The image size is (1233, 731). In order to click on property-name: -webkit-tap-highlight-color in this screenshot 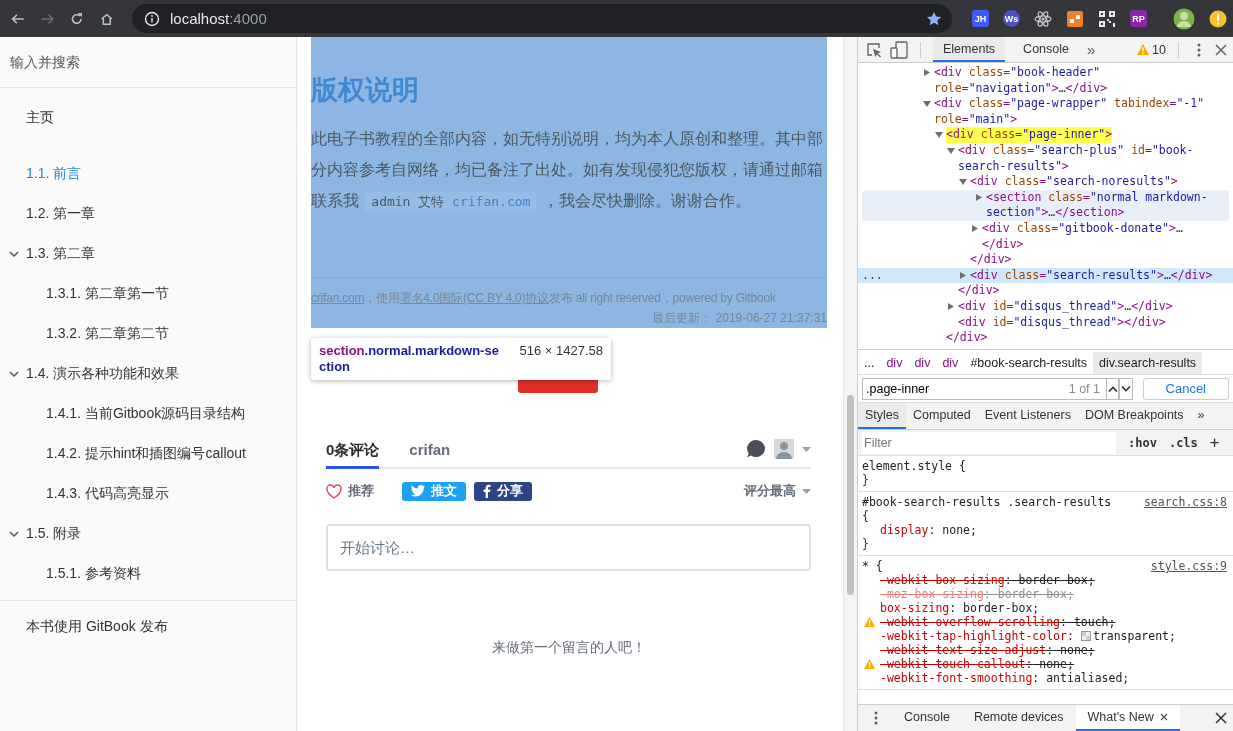, I will do `click(973, 636)`.